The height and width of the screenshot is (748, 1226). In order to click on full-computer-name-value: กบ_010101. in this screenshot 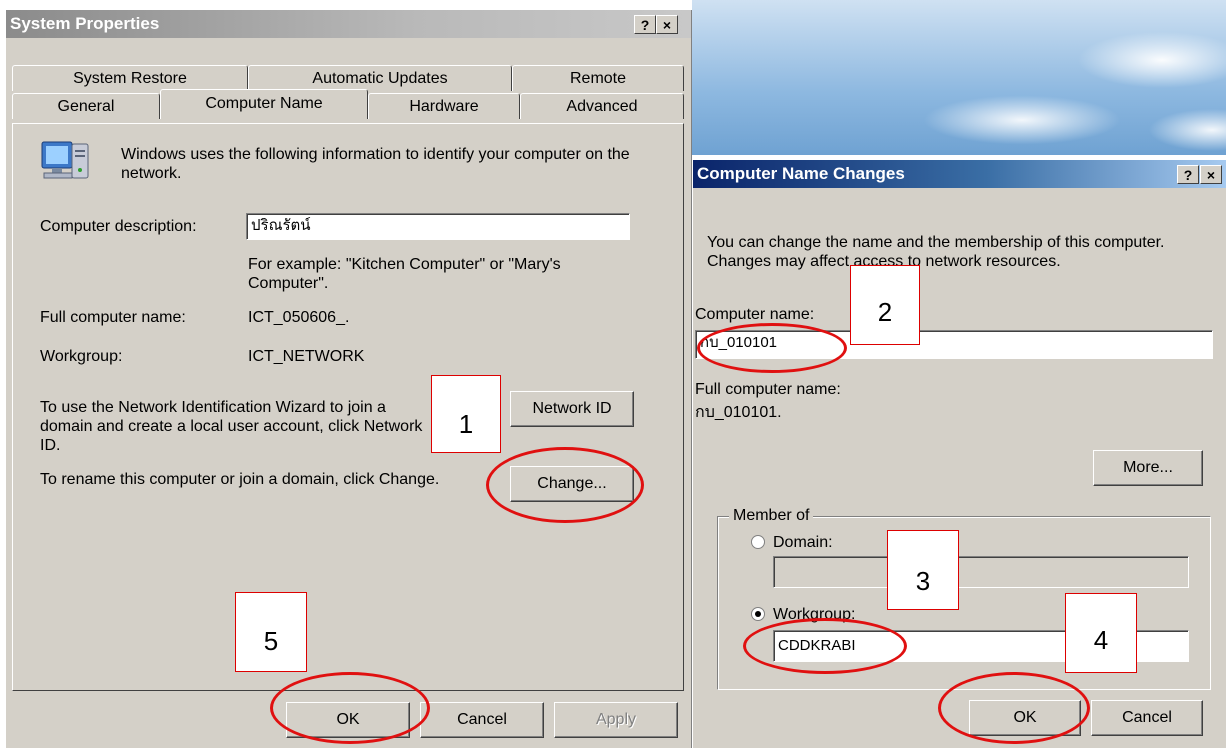, I will do `click(738, 412)`.